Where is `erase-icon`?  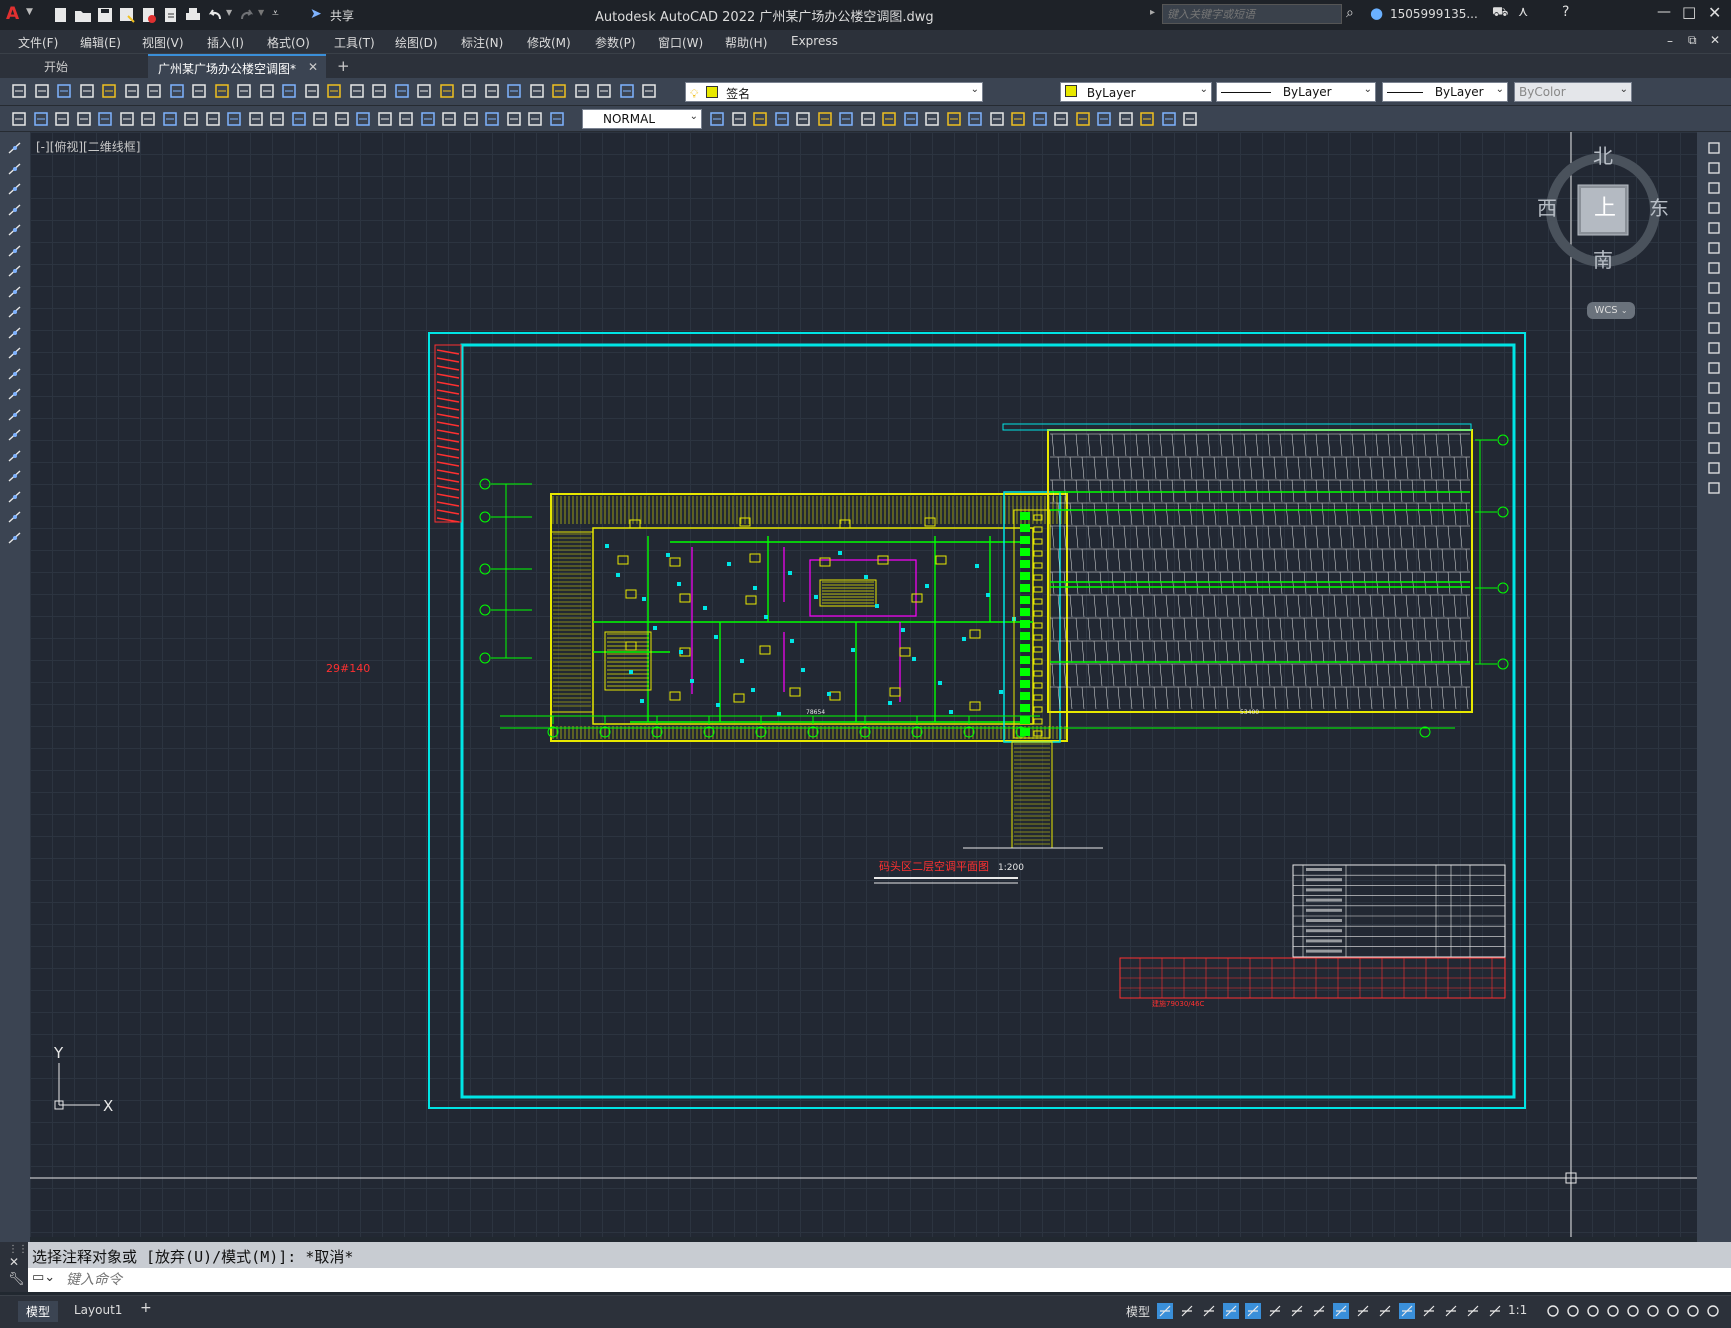 erase-icon is located at coordinates (1714, 148).